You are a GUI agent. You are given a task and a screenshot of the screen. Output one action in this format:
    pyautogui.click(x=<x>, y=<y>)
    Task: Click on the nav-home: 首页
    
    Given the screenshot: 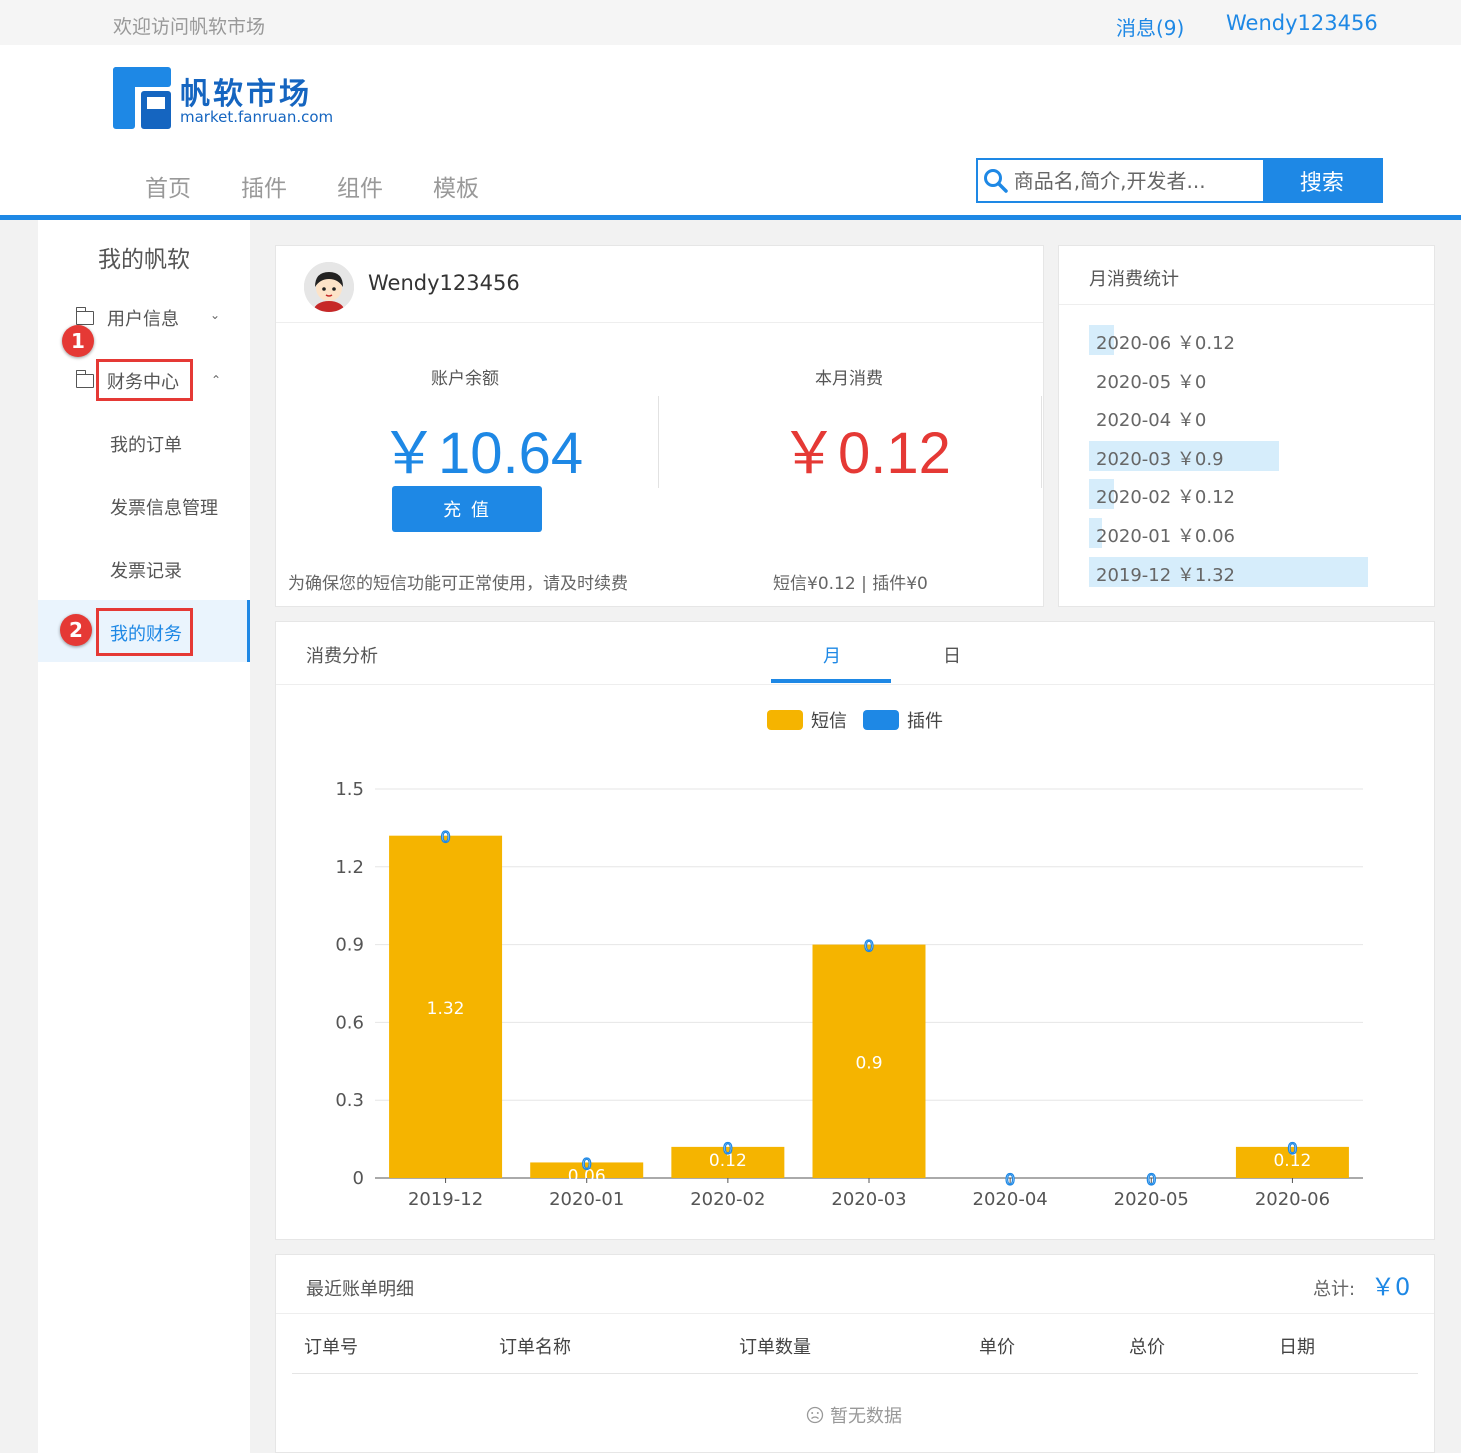 What is the action you would take?
    pyautogui.click(x=168, y=186)
    